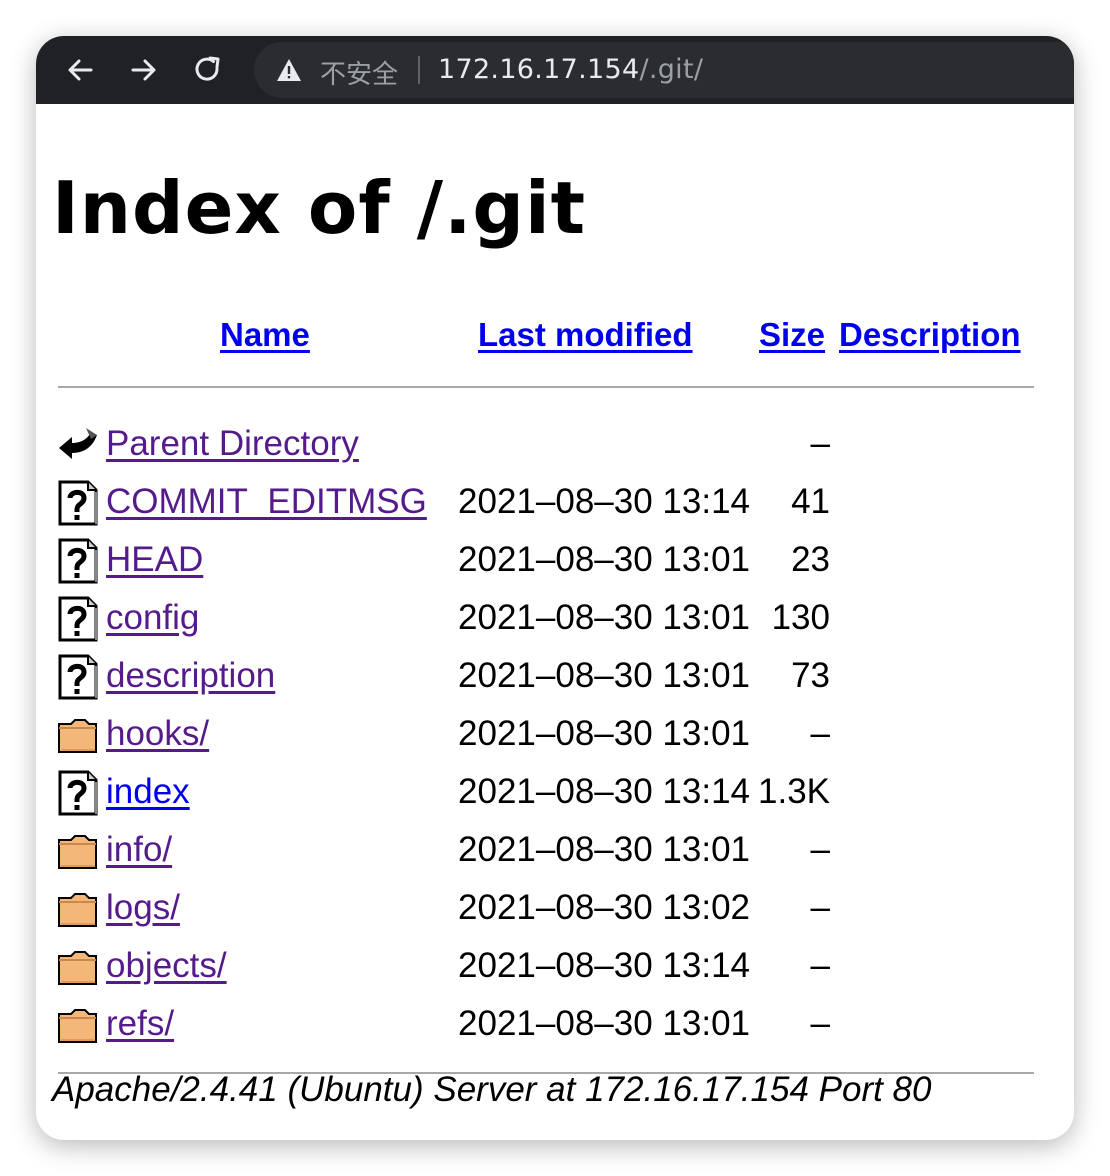 This screenshot has height=1176, width=1110. Describe the element at coordinates (930, 335) in the screenshot. I see `sort-by-description-link: Description` at that location.